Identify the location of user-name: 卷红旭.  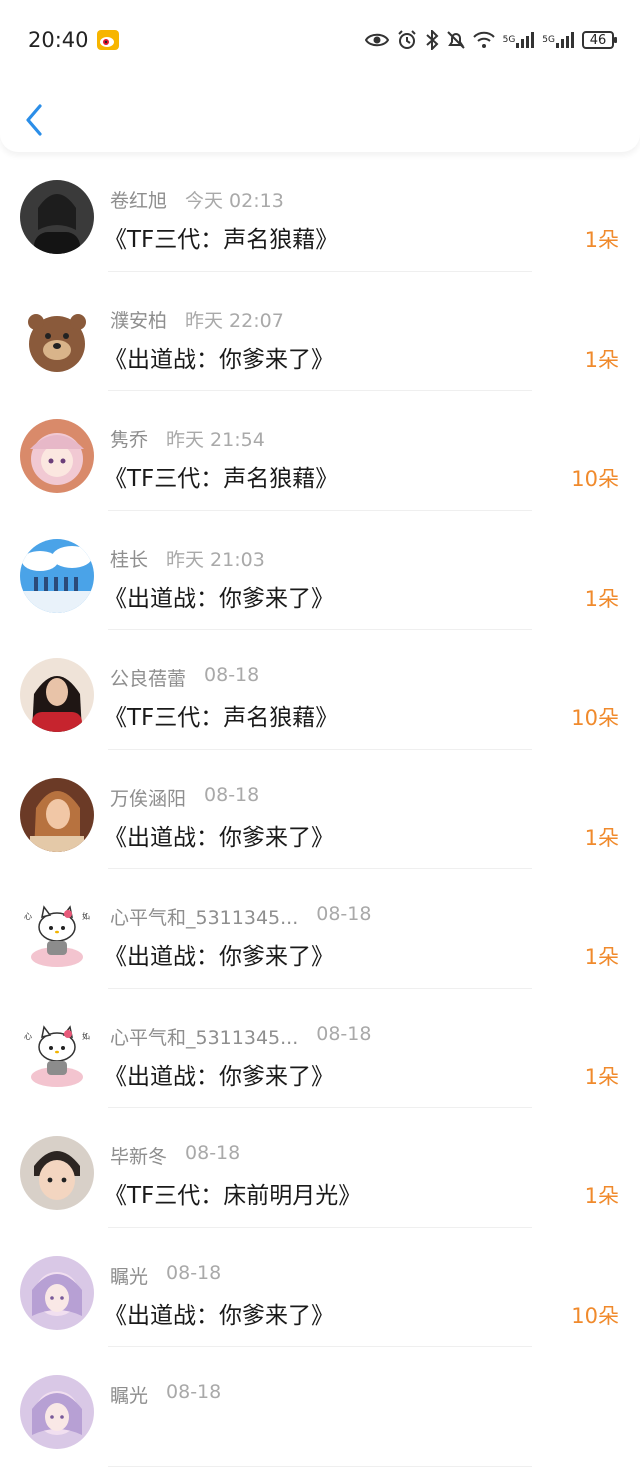
(138, 199).